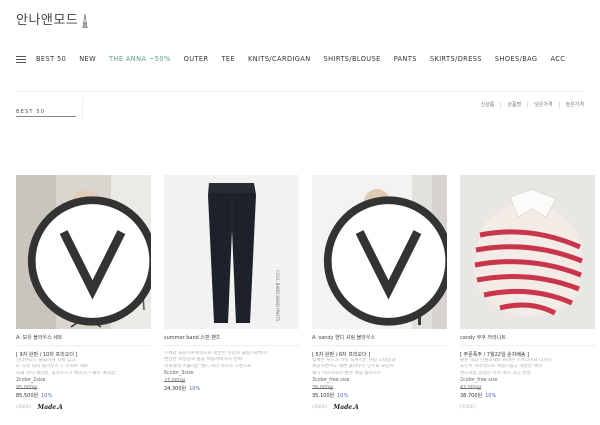  Describe the element at coordinates (347, 373) in the screenshot. I see `product-desc-line: 빛나 이미지보다 밝은 셔링 블라우스` at that location.